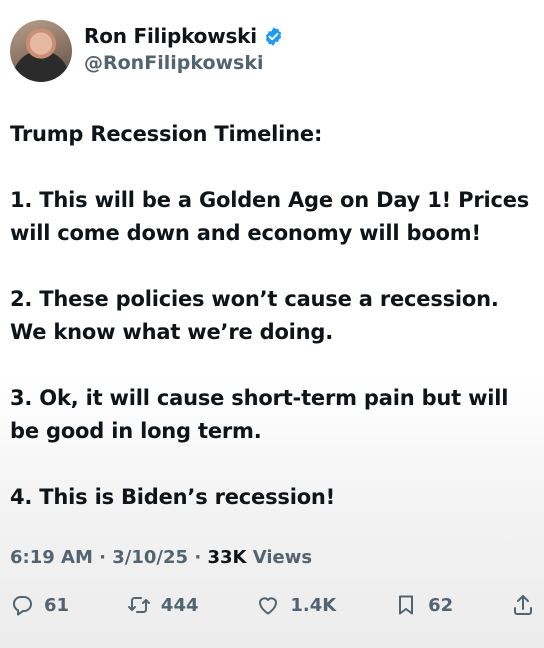  I want to click on verified-badge-icon, so click(273, 36).